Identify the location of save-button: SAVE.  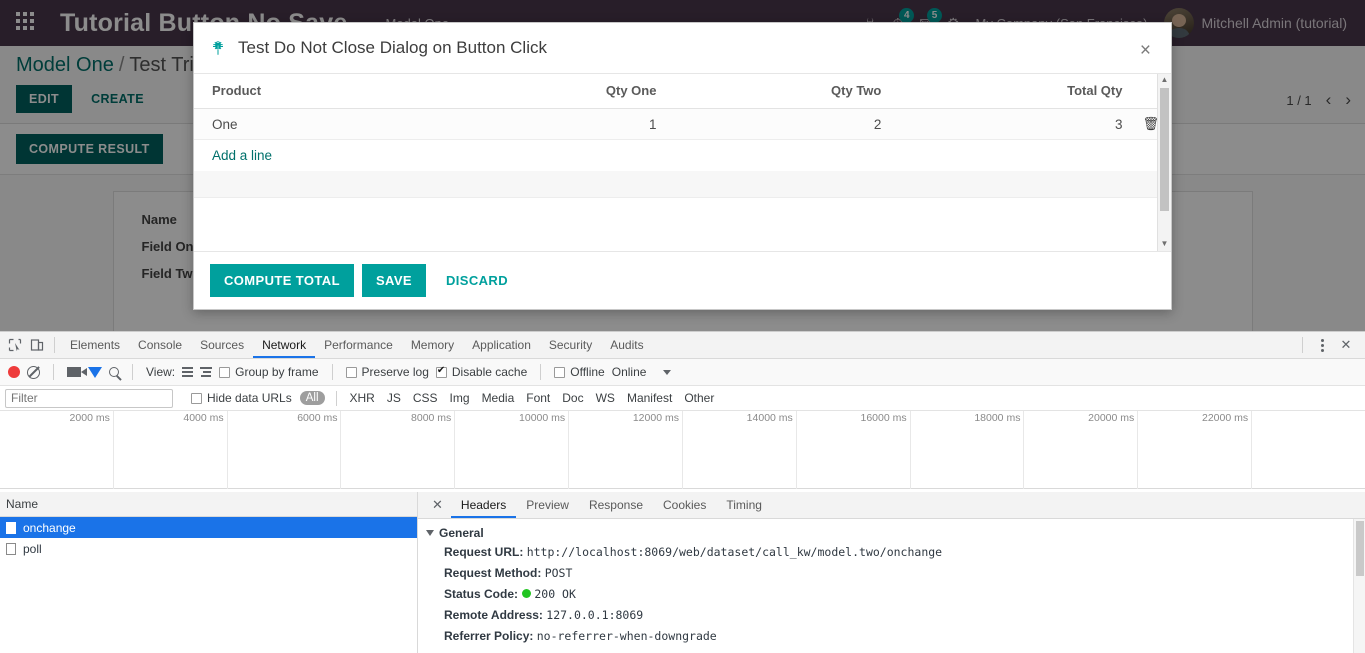
(393, 280).